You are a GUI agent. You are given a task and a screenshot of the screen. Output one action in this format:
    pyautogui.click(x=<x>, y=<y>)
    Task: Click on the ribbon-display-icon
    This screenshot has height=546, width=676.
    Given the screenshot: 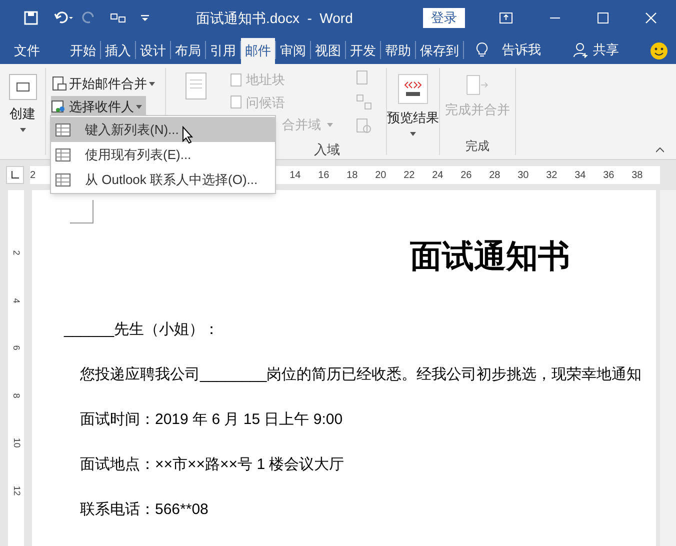 What is the action you would take?
    pyautogui.click(x=505, y=18)
    